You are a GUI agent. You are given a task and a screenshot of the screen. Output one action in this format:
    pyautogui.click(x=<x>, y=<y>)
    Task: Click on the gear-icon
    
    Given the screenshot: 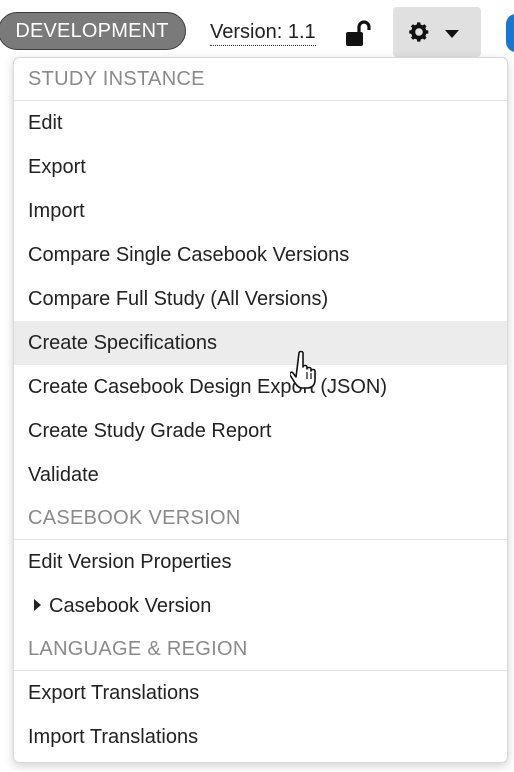 What is the action you would take?
    pyautogui.click(x=419, y=32)
    